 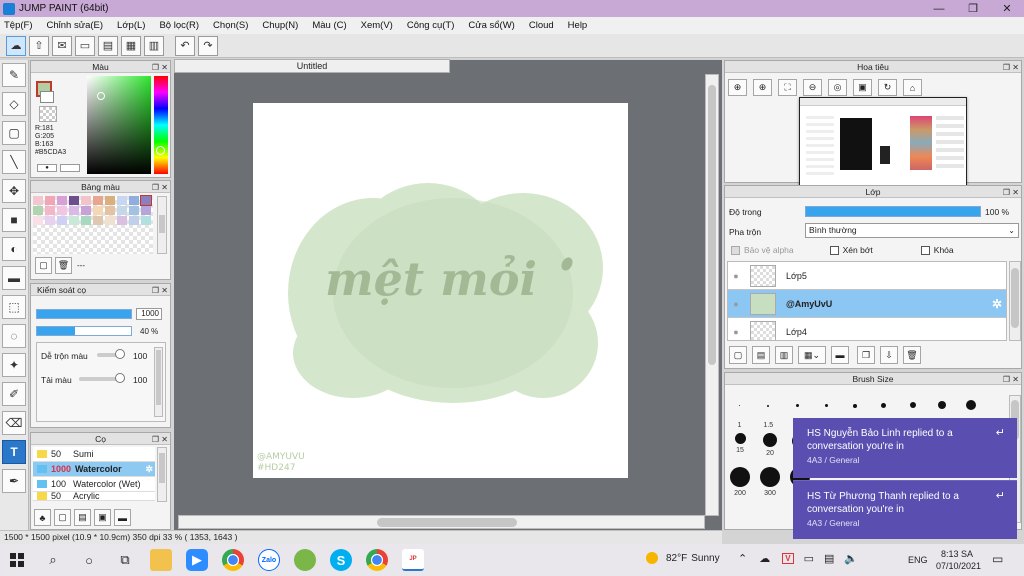 I want to click on brush-size-option: 15, so click(x=740, y=445).